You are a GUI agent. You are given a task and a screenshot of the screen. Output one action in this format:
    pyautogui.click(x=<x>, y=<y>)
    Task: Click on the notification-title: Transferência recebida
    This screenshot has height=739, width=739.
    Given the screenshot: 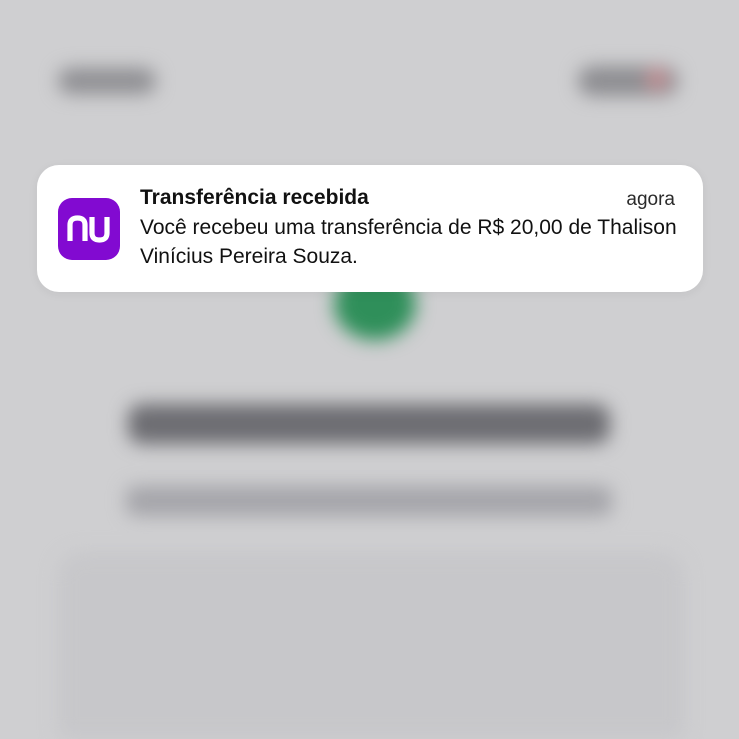 What is the action you would take?
    pyautogui.click(x=254, y=197)
    